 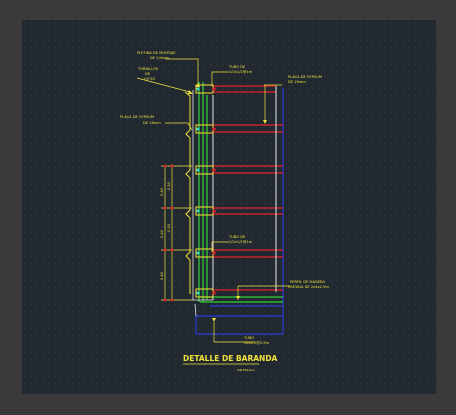 I want to click on gypsum-plate-left, so click(x=202, y=203).